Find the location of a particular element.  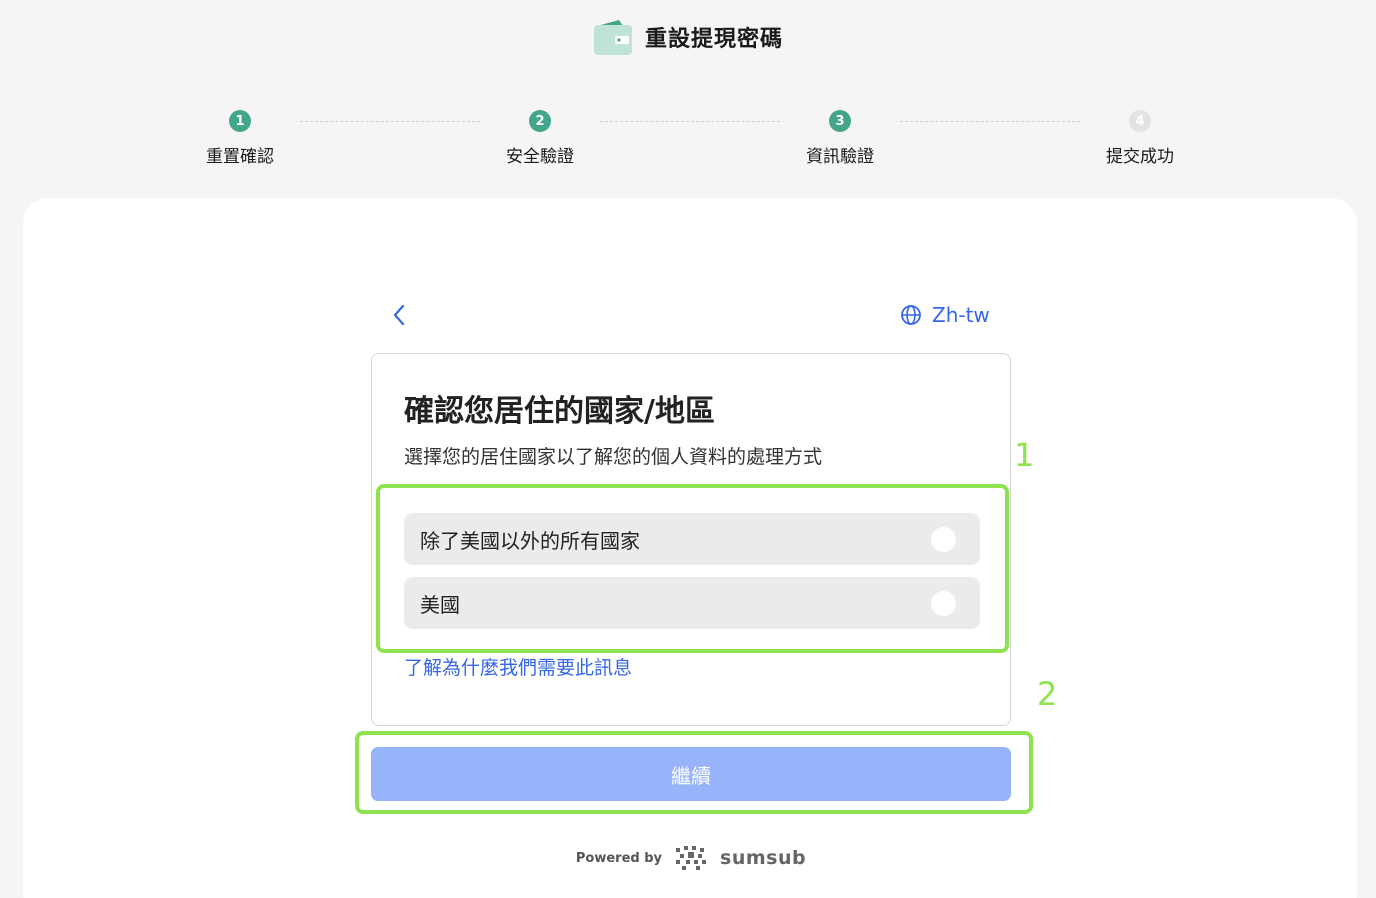

powered-by-label: Powered by is located at coordinates (619, 858).